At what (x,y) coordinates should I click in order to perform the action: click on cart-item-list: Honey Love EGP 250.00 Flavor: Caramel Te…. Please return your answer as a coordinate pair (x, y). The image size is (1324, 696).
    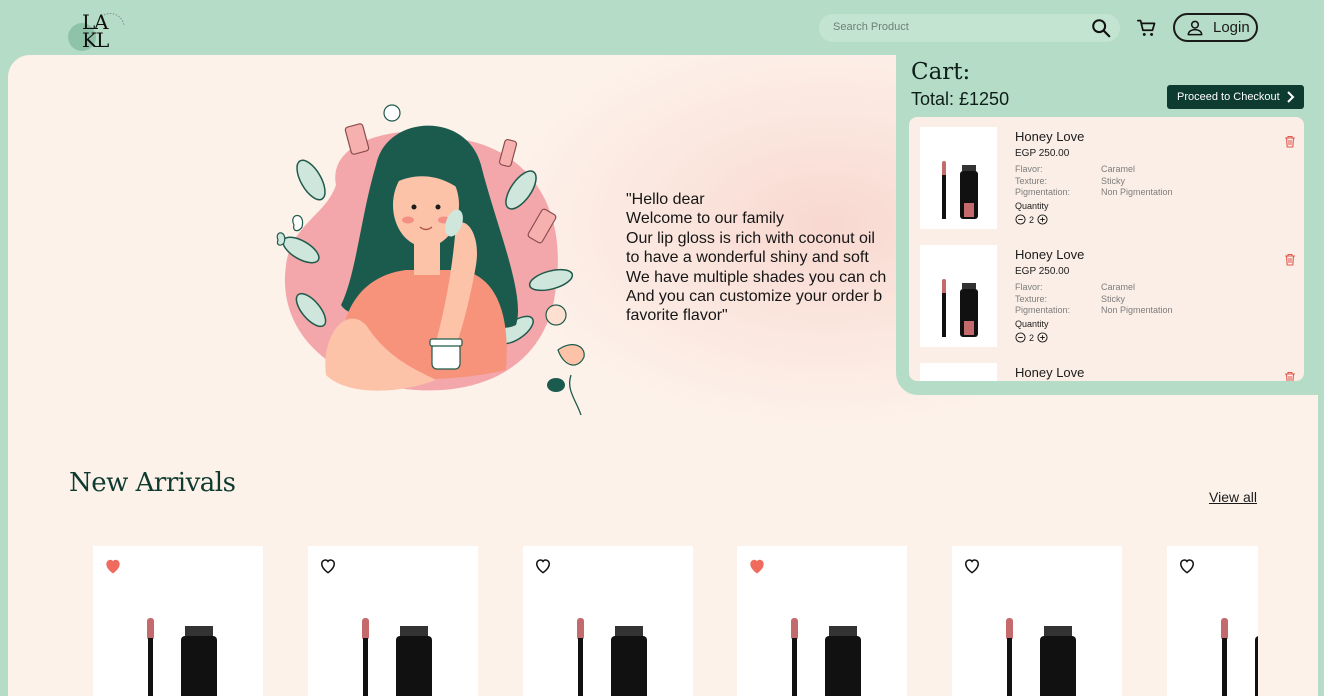
    Looking at the image, I should click on (1106, 249).